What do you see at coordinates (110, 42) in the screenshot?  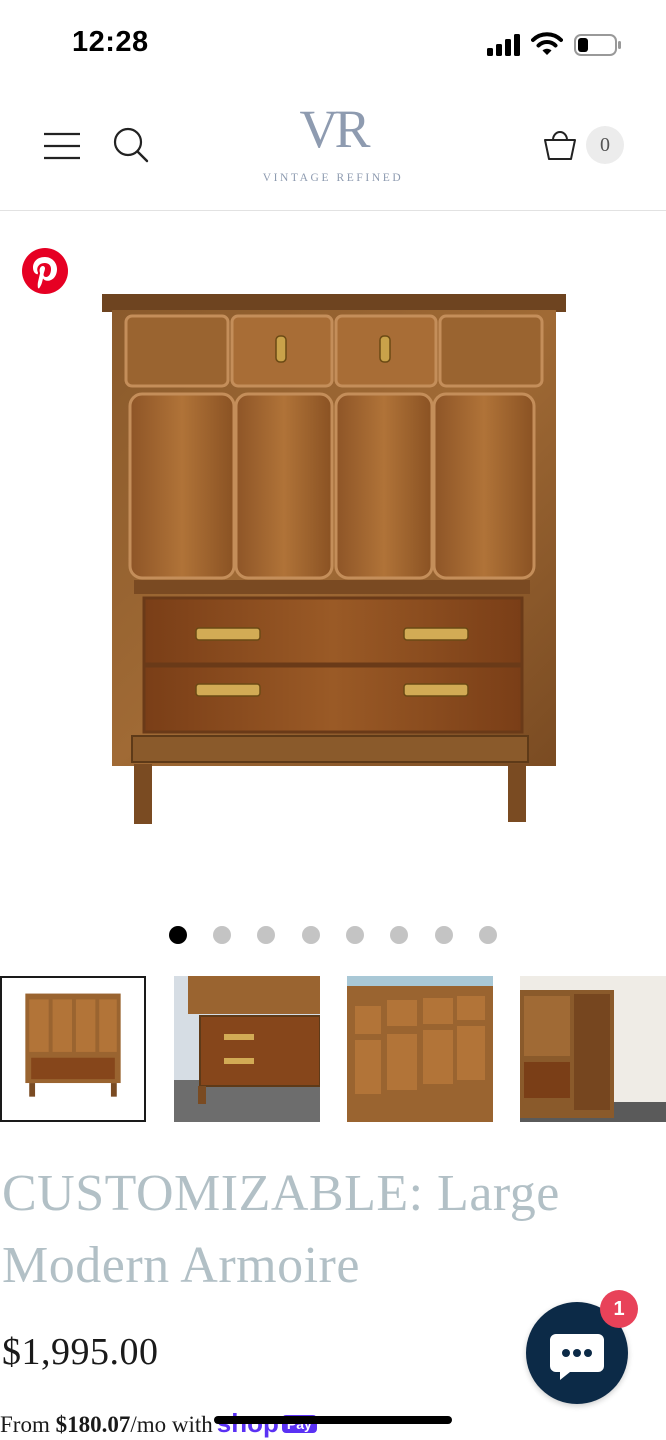 I see `status-time: 12:28` at bounding box center [110, 42].